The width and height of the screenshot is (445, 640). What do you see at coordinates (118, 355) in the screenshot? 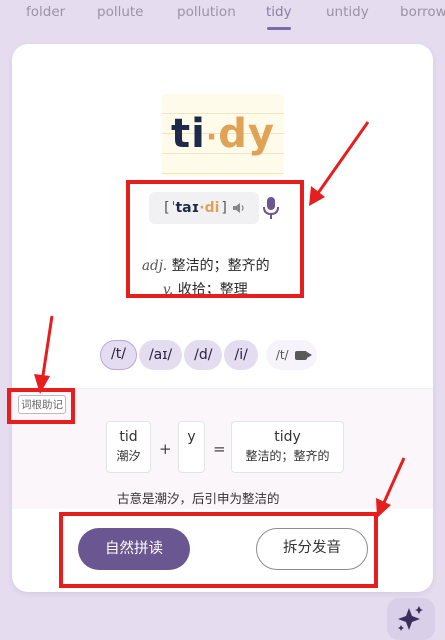
I see `phoneme-chip: /t/` at bounding box center [118, 355].